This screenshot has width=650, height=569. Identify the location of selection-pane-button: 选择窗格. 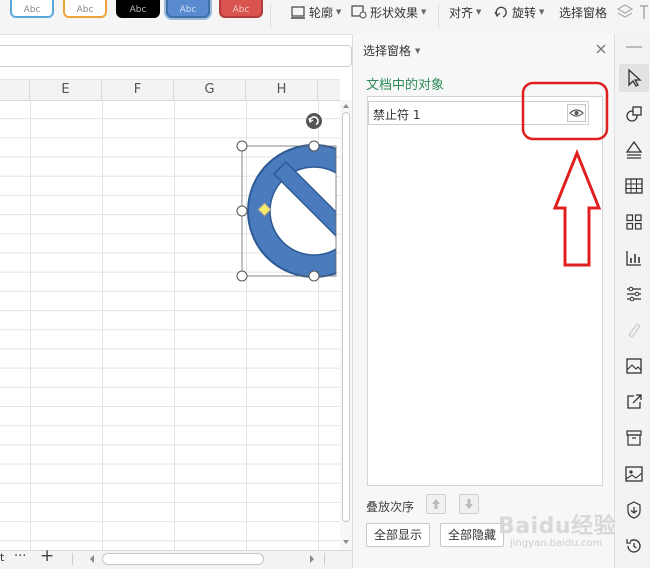
(583, 12).